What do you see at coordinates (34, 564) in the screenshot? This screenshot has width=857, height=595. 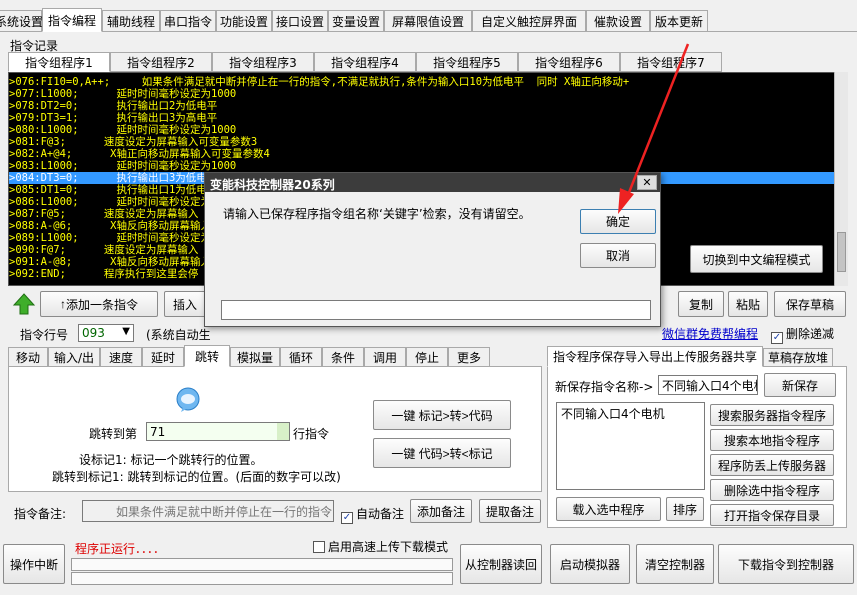 I see `abort-button: 操作中断` at bounding box center [34, 564].